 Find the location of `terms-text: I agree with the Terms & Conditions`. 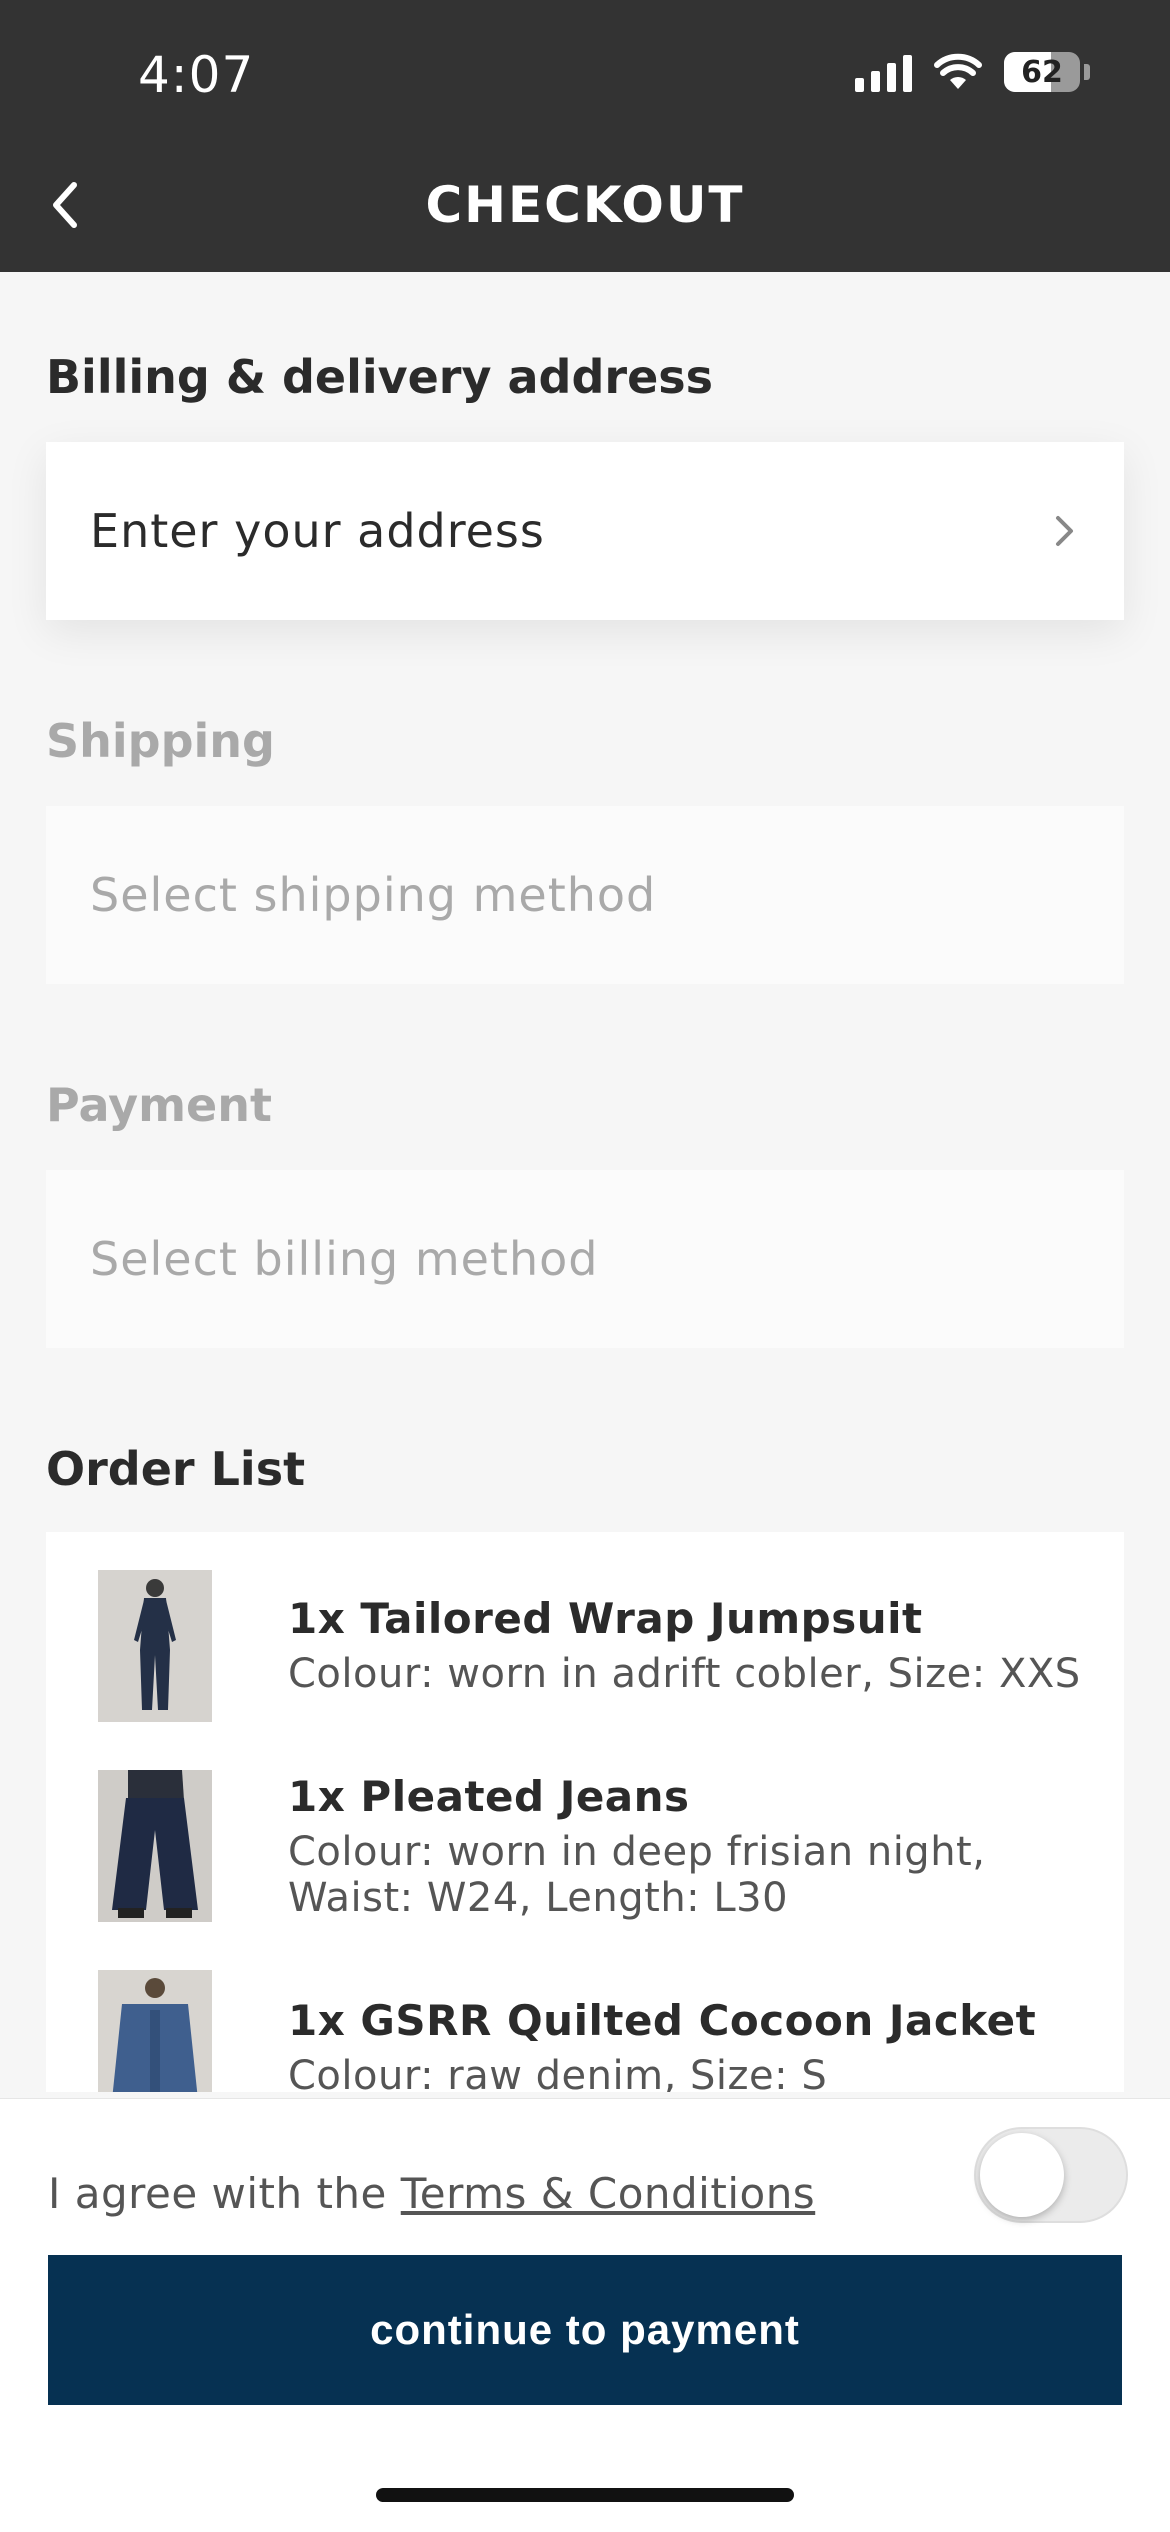

terms-text: I agree with the Terms & Conditions is located at coordinates (431, 2193).